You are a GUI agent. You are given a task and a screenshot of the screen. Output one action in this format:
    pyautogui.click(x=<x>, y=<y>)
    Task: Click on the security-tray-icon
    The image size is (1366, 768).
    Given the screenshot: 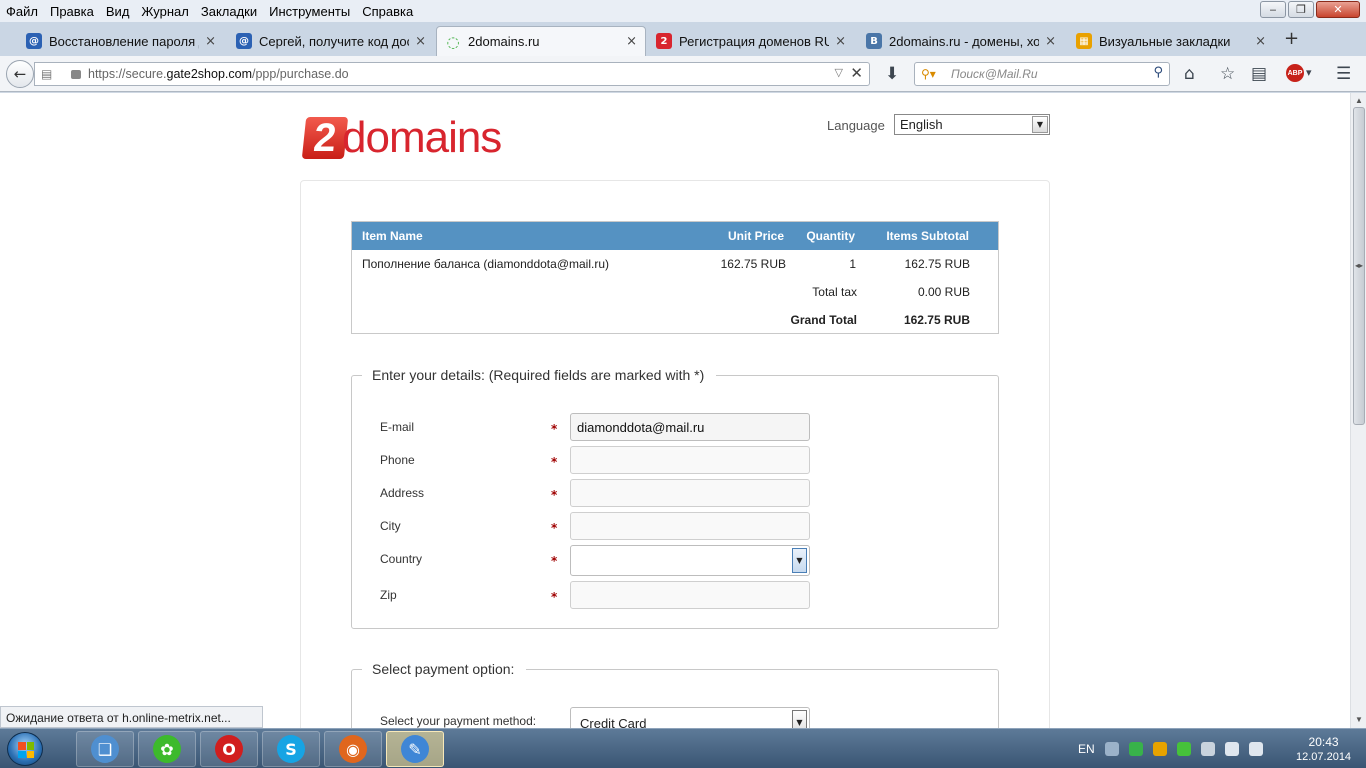 What is the action you would take?
    pyautogui.click(x=1135, y=749)
    